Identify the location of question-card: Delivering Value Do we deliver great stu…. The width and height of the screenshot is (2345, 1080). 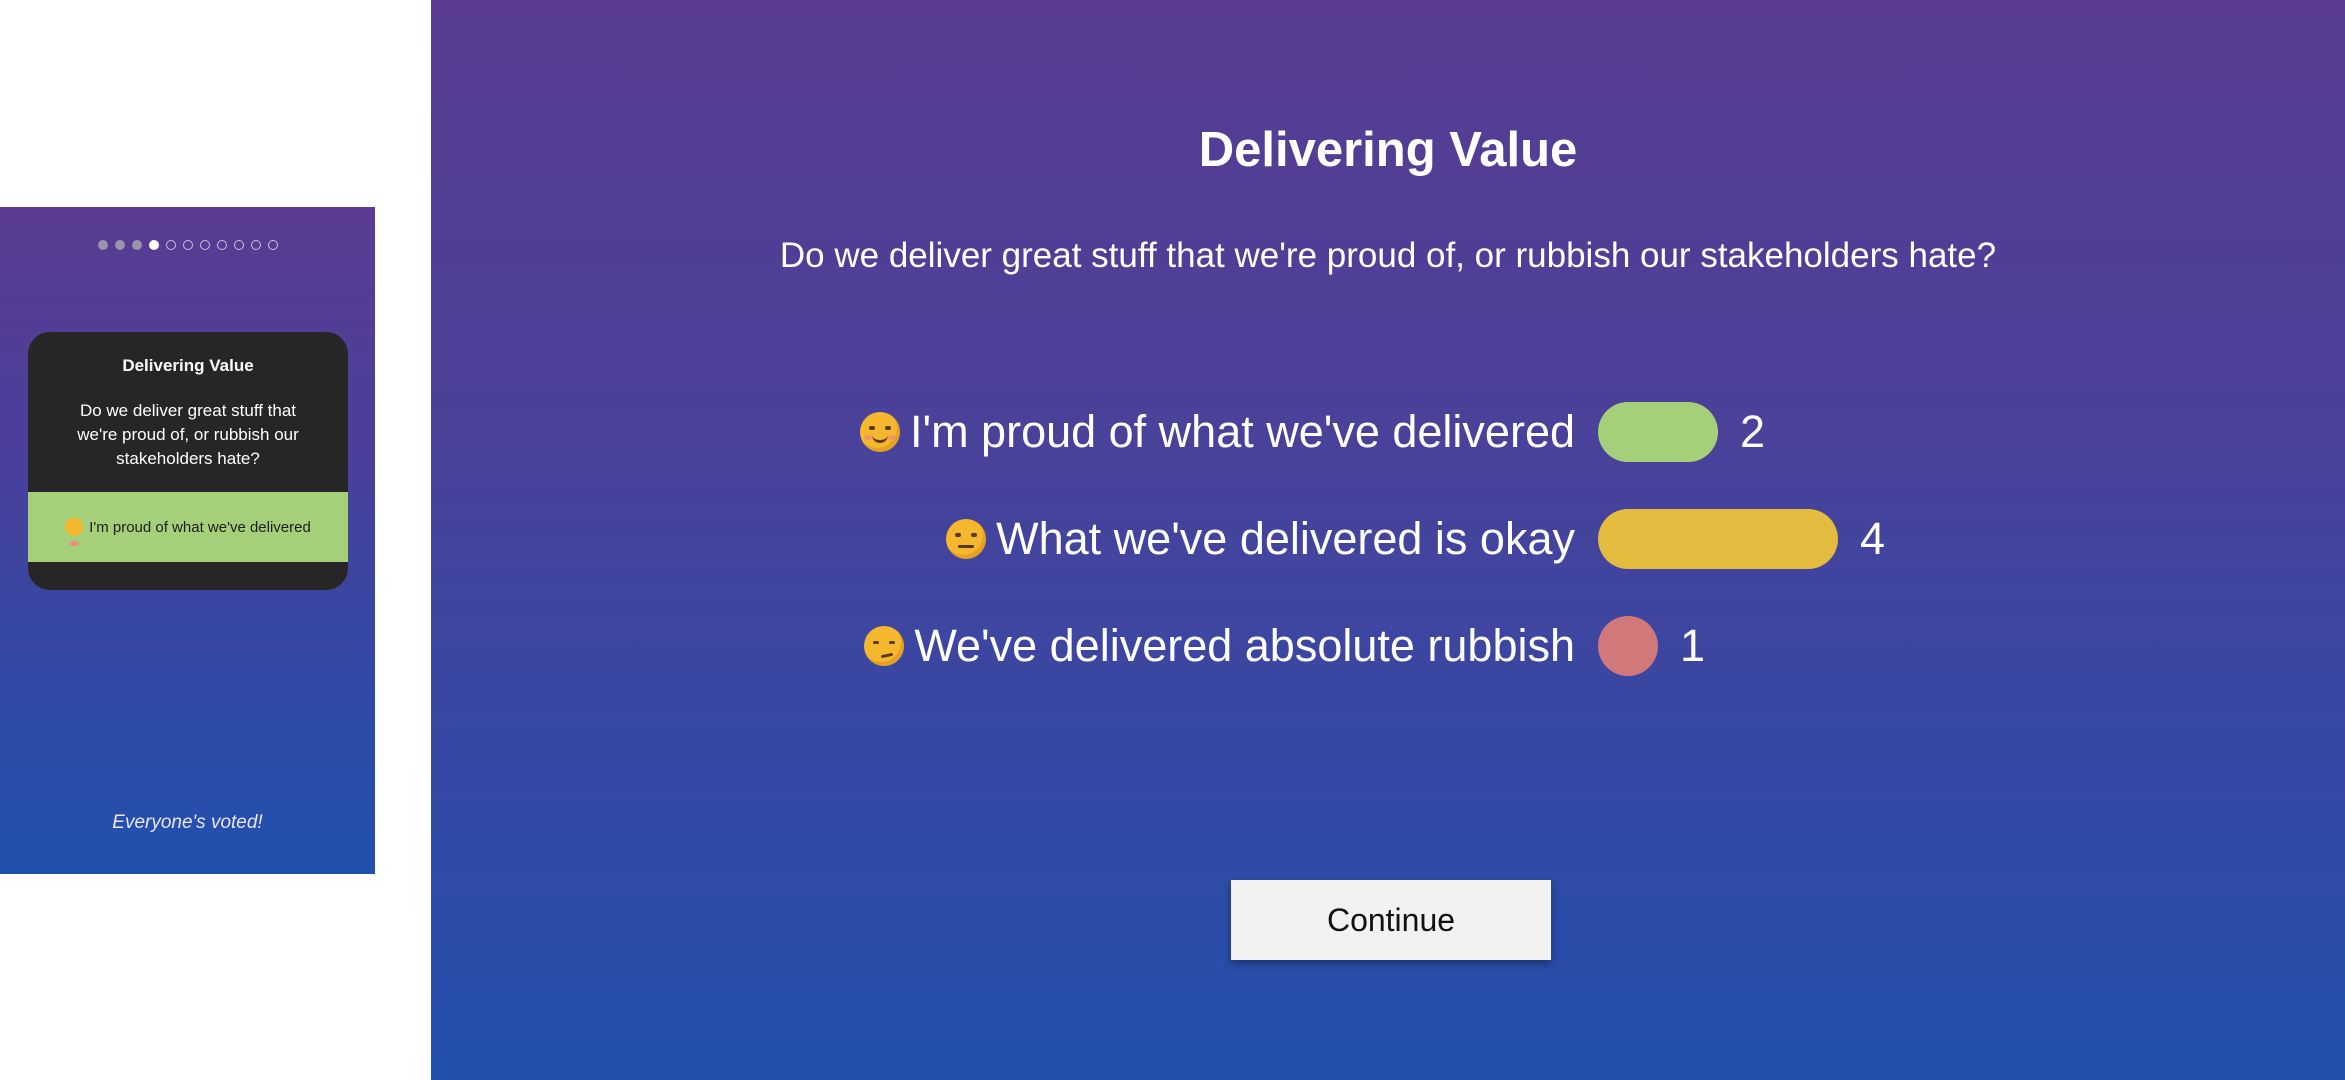
(188, 461).